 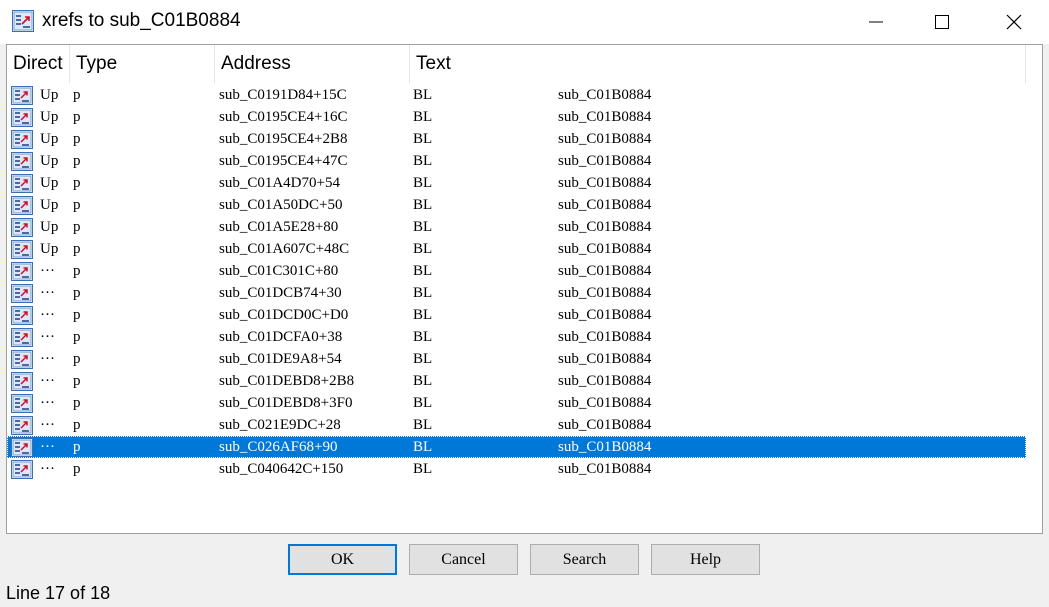 What do you see at coordinates (283, 117) in the screenshot?
I see `cell-address: sub_C0195CE4+16C` at bounding box center [283, 117].